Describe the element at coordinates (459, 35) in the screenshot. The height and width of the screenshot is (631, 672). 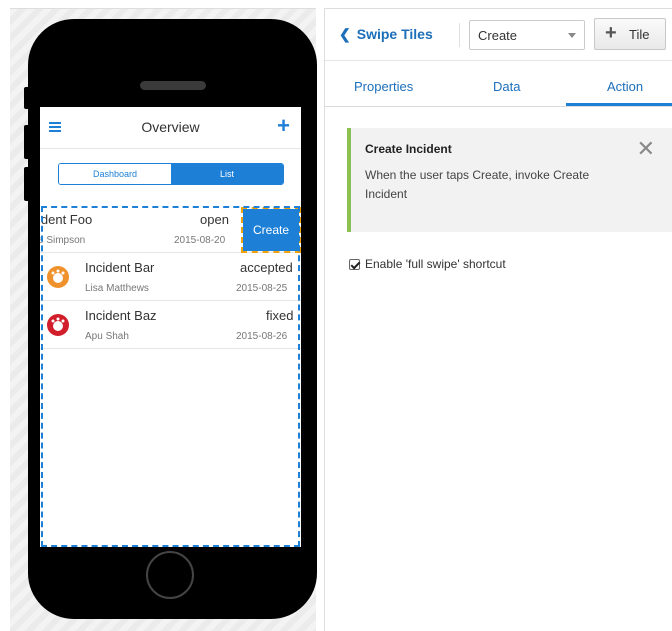
I see `header-divider` at that location.